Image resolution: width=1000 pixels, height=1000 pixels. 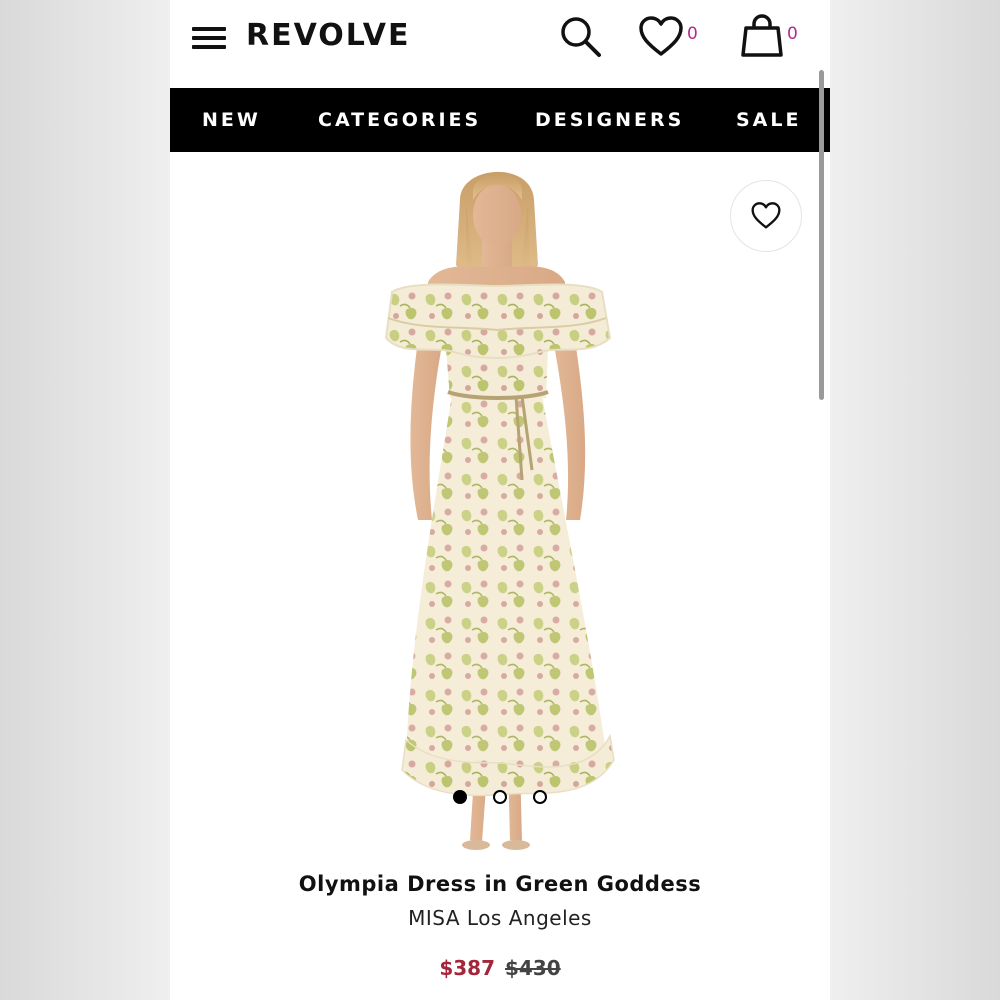 I want to click on site-logo: REVOLVE, so click(x=328, y=35).